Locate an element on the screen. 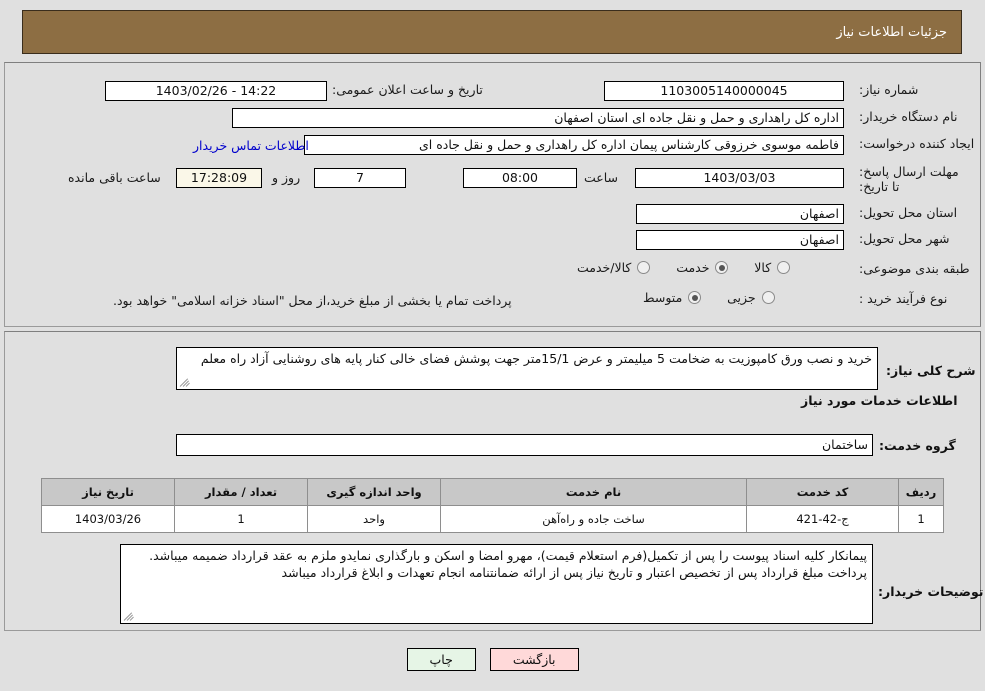 The height and width of the screenshot is (691, 985). action-button-bar: بازگشت چاپ is located at coordinates (492, 659).